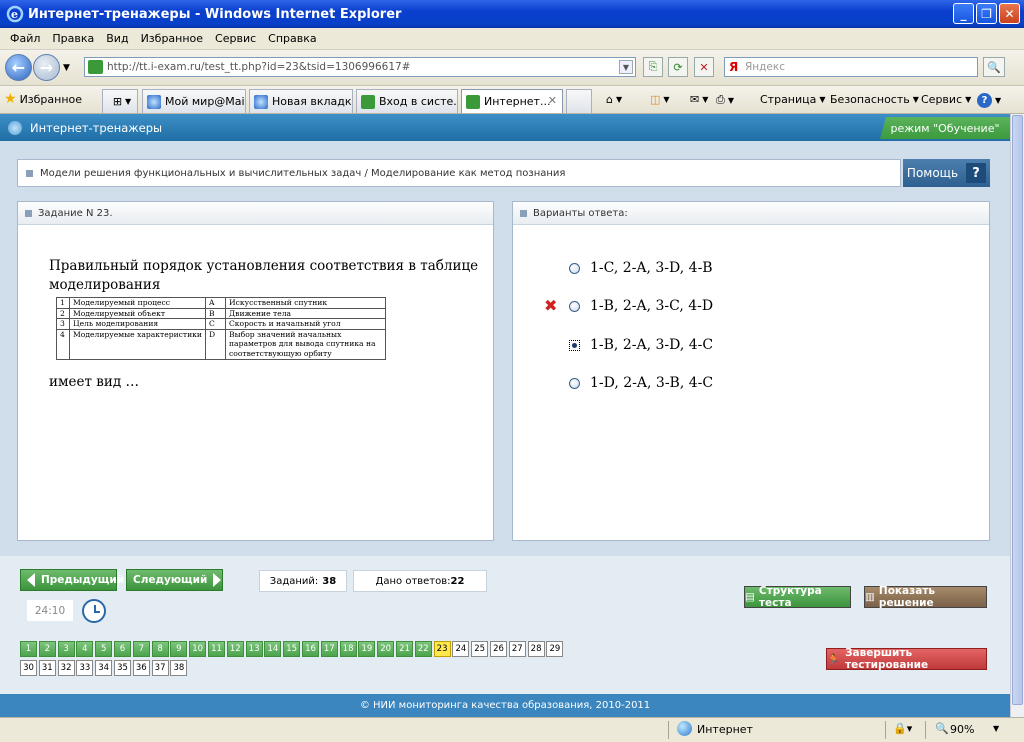  I want to click on question-cell: 21, so click(404, 649).